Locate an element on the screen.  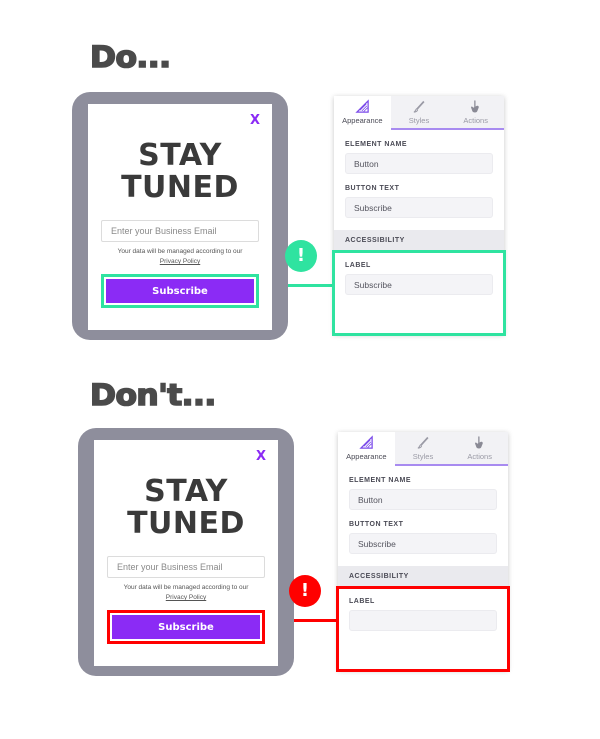
do-button-text-label: BUTTON TEXT is located at coordinates (372, 188).